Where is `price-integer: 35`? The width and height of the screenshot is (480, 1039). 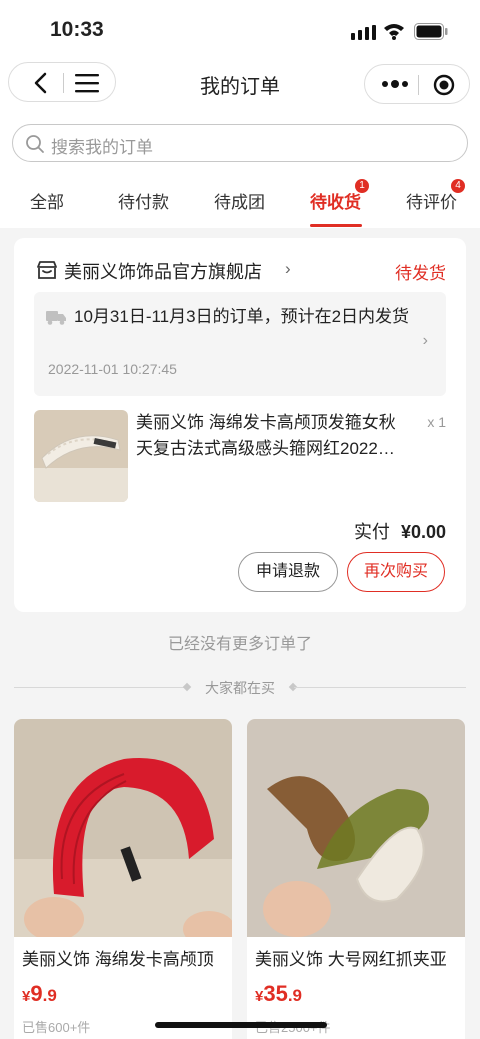 price-integer: 35 is located at coordinates (275, 993).